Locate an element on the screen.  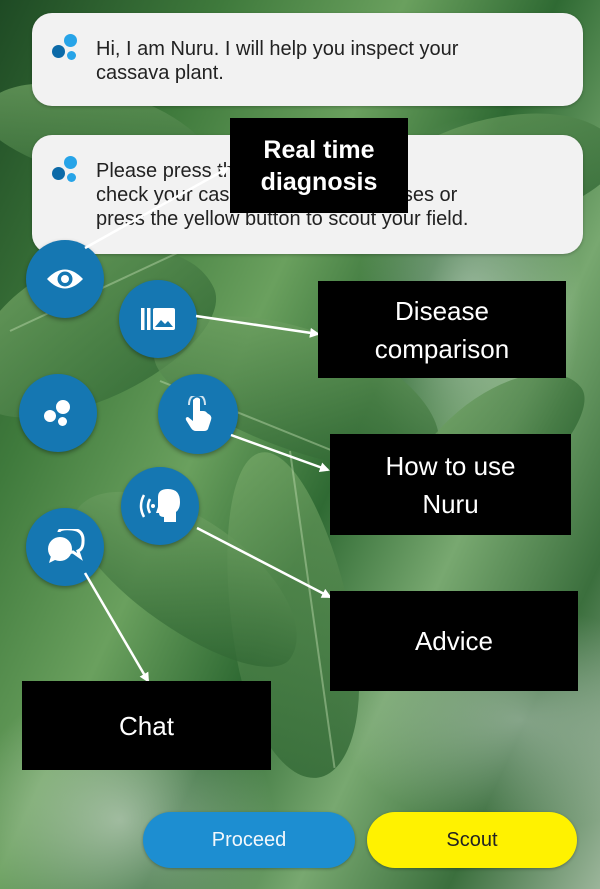
callout-chat: Chat is located at coordinates (146, 725).